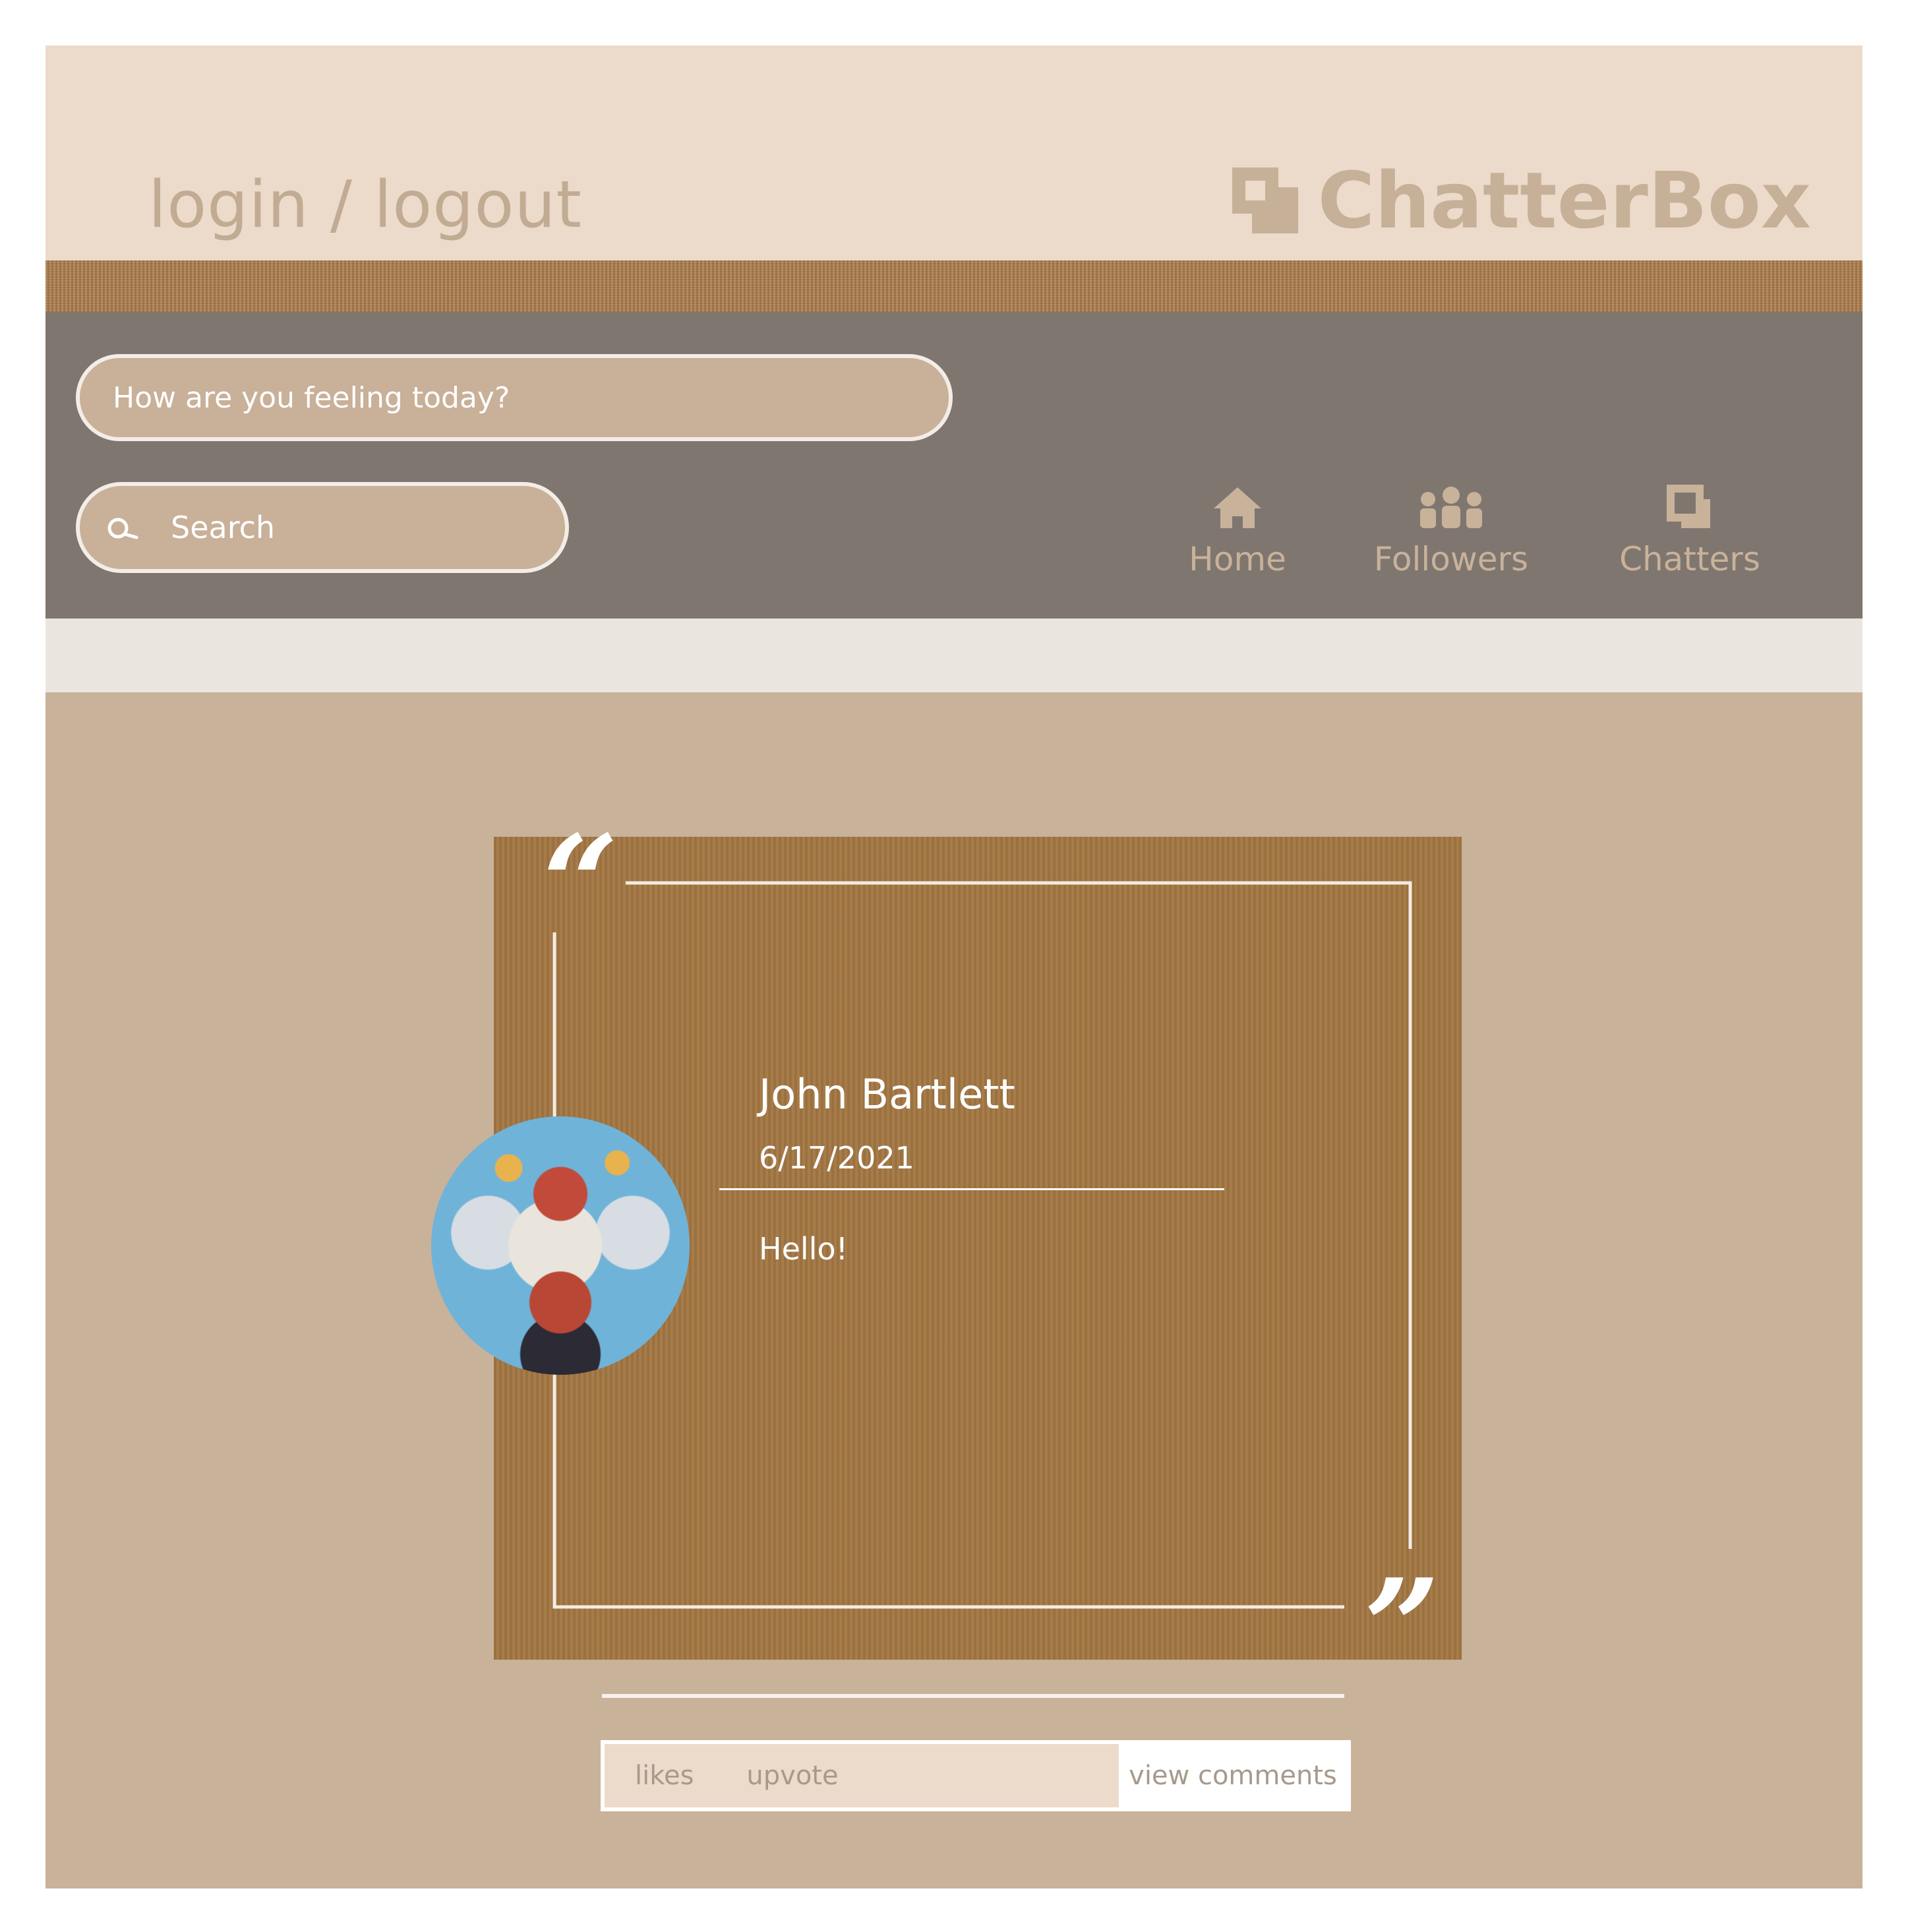  What do you see at coordinates (887, 1094) in the screenshot?
I see `post-author: John Bartlett` at bounding box center [887, 1094].